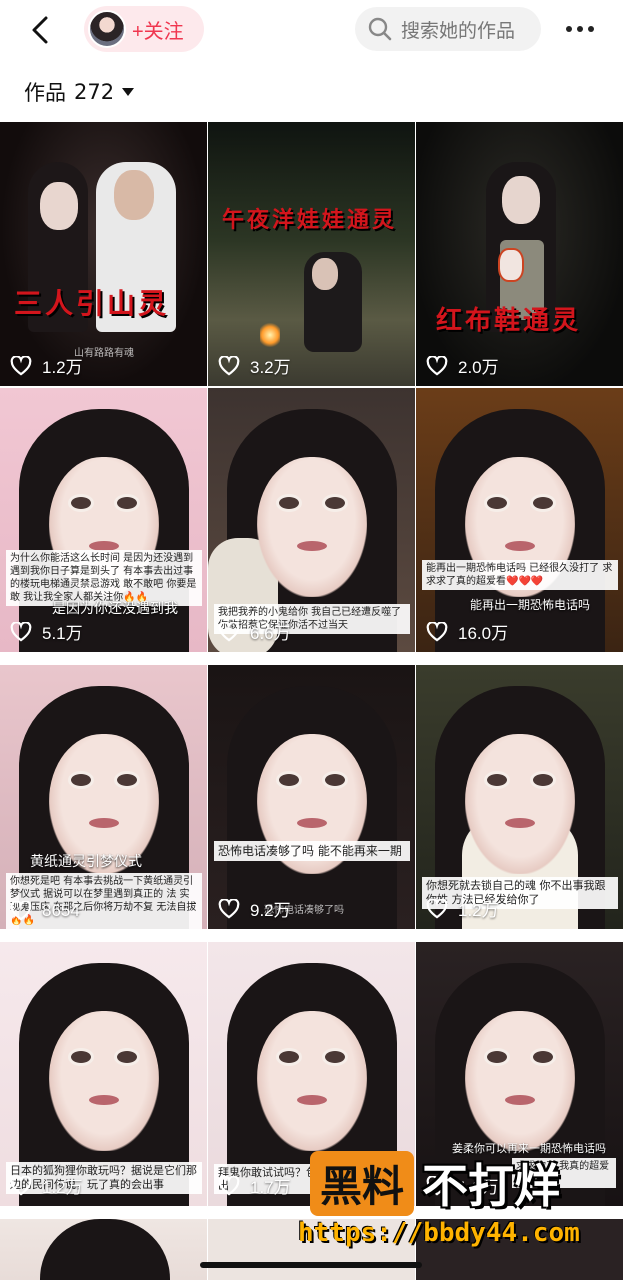  What do you see at coordinates (128, 92) in the screenshot?
I see `caret-down-icon` at bounding box center [128, 92].